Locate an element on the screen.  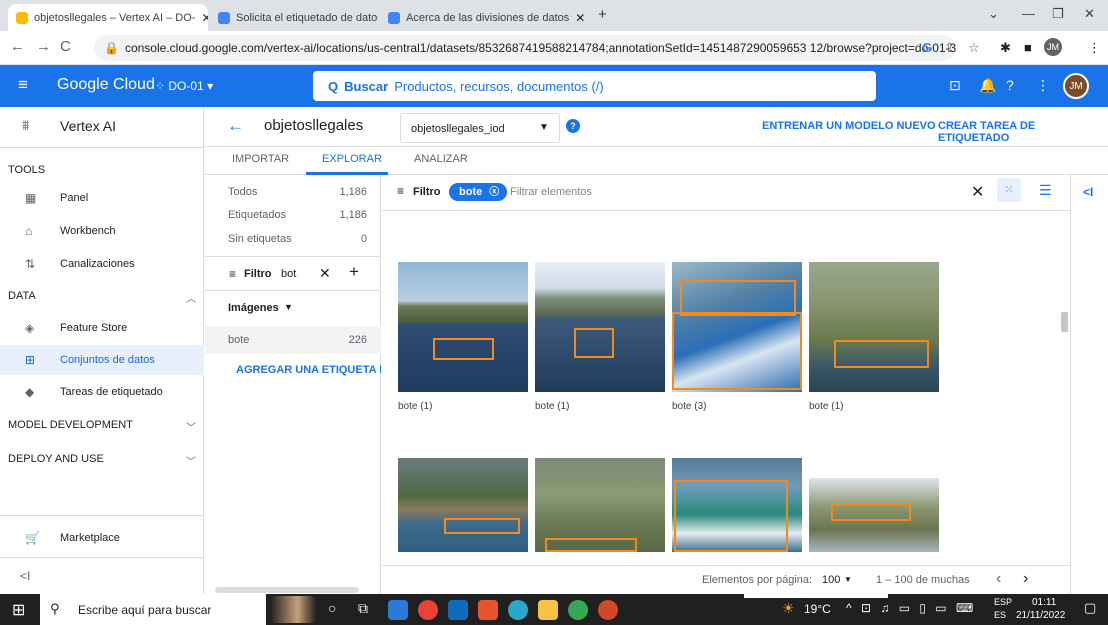
windows-start-icon: ⊞ is located at coordinates (18, 610).